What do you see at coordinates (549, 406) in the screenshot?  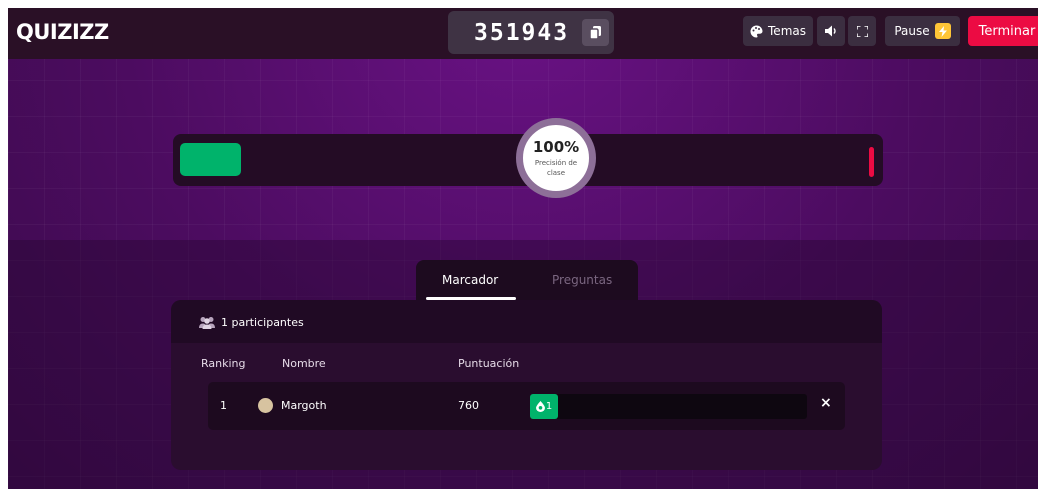 I see `correct-count: 1` at bounding box center [549, 406].